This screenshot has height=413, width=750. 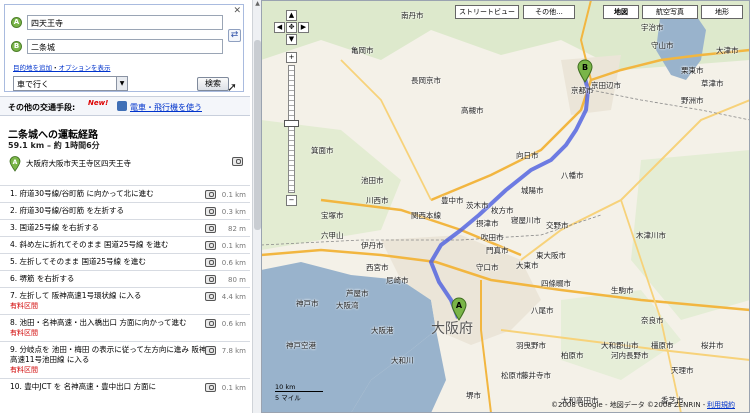 I want to click on marker-b-icon: B, so click(x=16, y=46).